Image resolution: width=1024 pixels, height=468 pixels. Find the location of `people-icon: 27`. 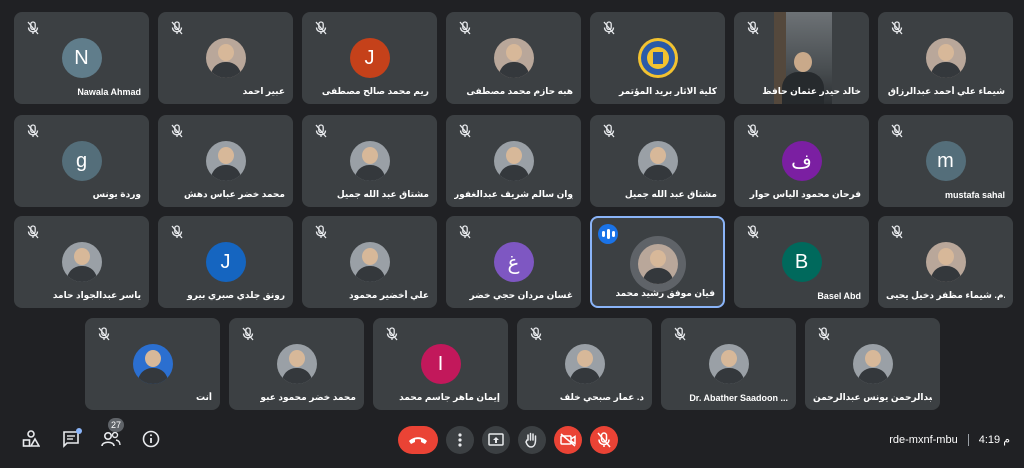

people-icon: 27 is located at coordinates (112, 434).